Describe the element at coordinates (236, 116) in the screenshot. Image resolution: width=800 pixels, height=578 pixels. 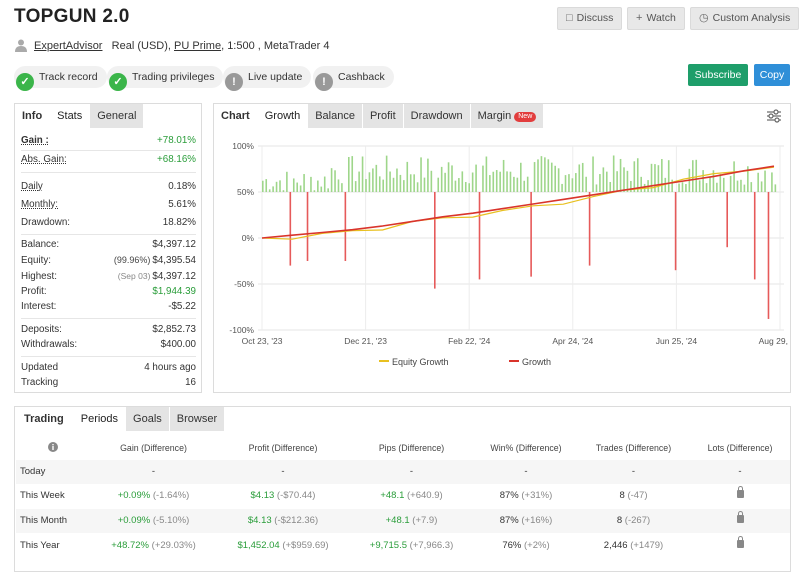
I see `tab-chart: Chart` at that location.